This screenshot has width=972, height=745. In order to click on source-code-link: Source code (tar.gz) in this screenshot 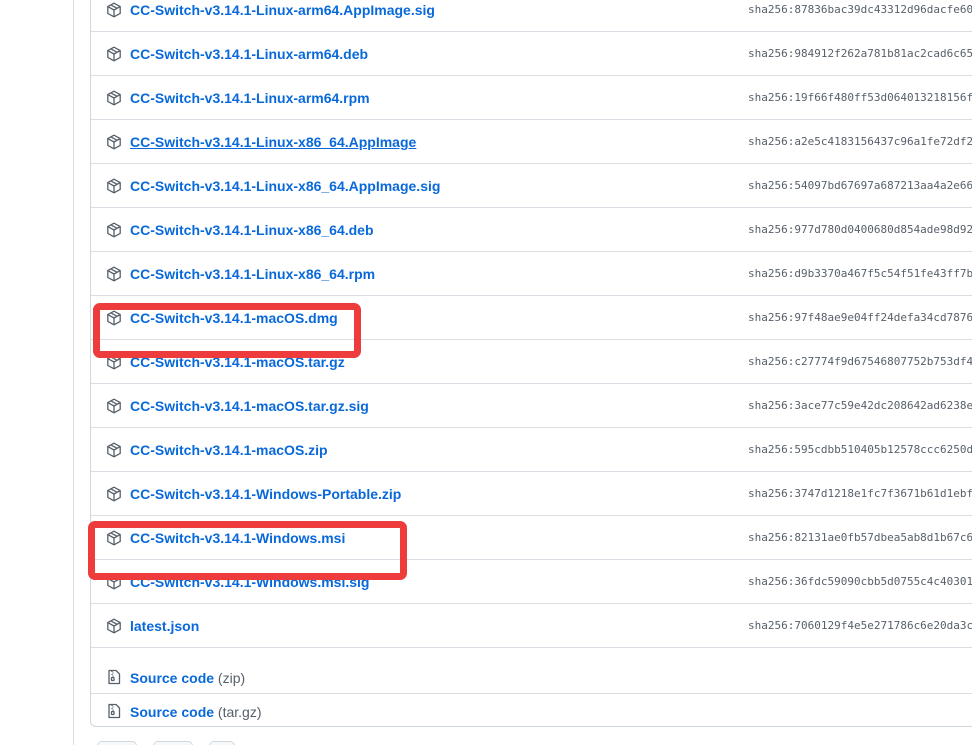, I will do `click(196, 712)`.